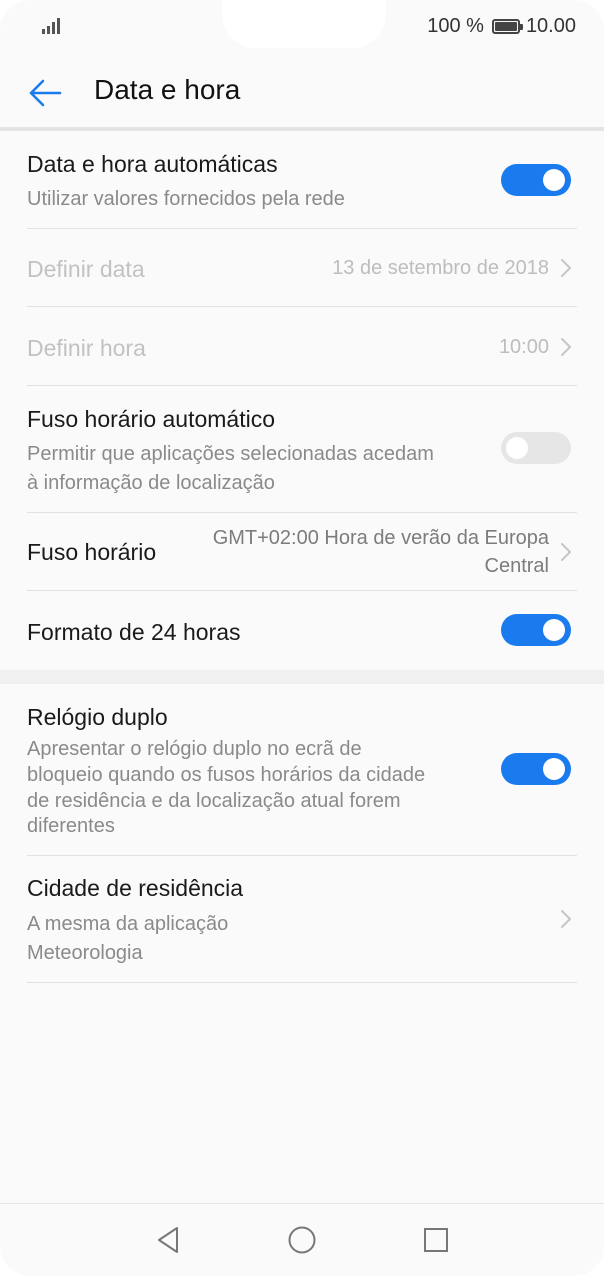 The width and height of the screenshot is (604, 1276). Describe the element at coordinates (167, 89) in the screenshot. I see `page-title: Data e hora` at that location.